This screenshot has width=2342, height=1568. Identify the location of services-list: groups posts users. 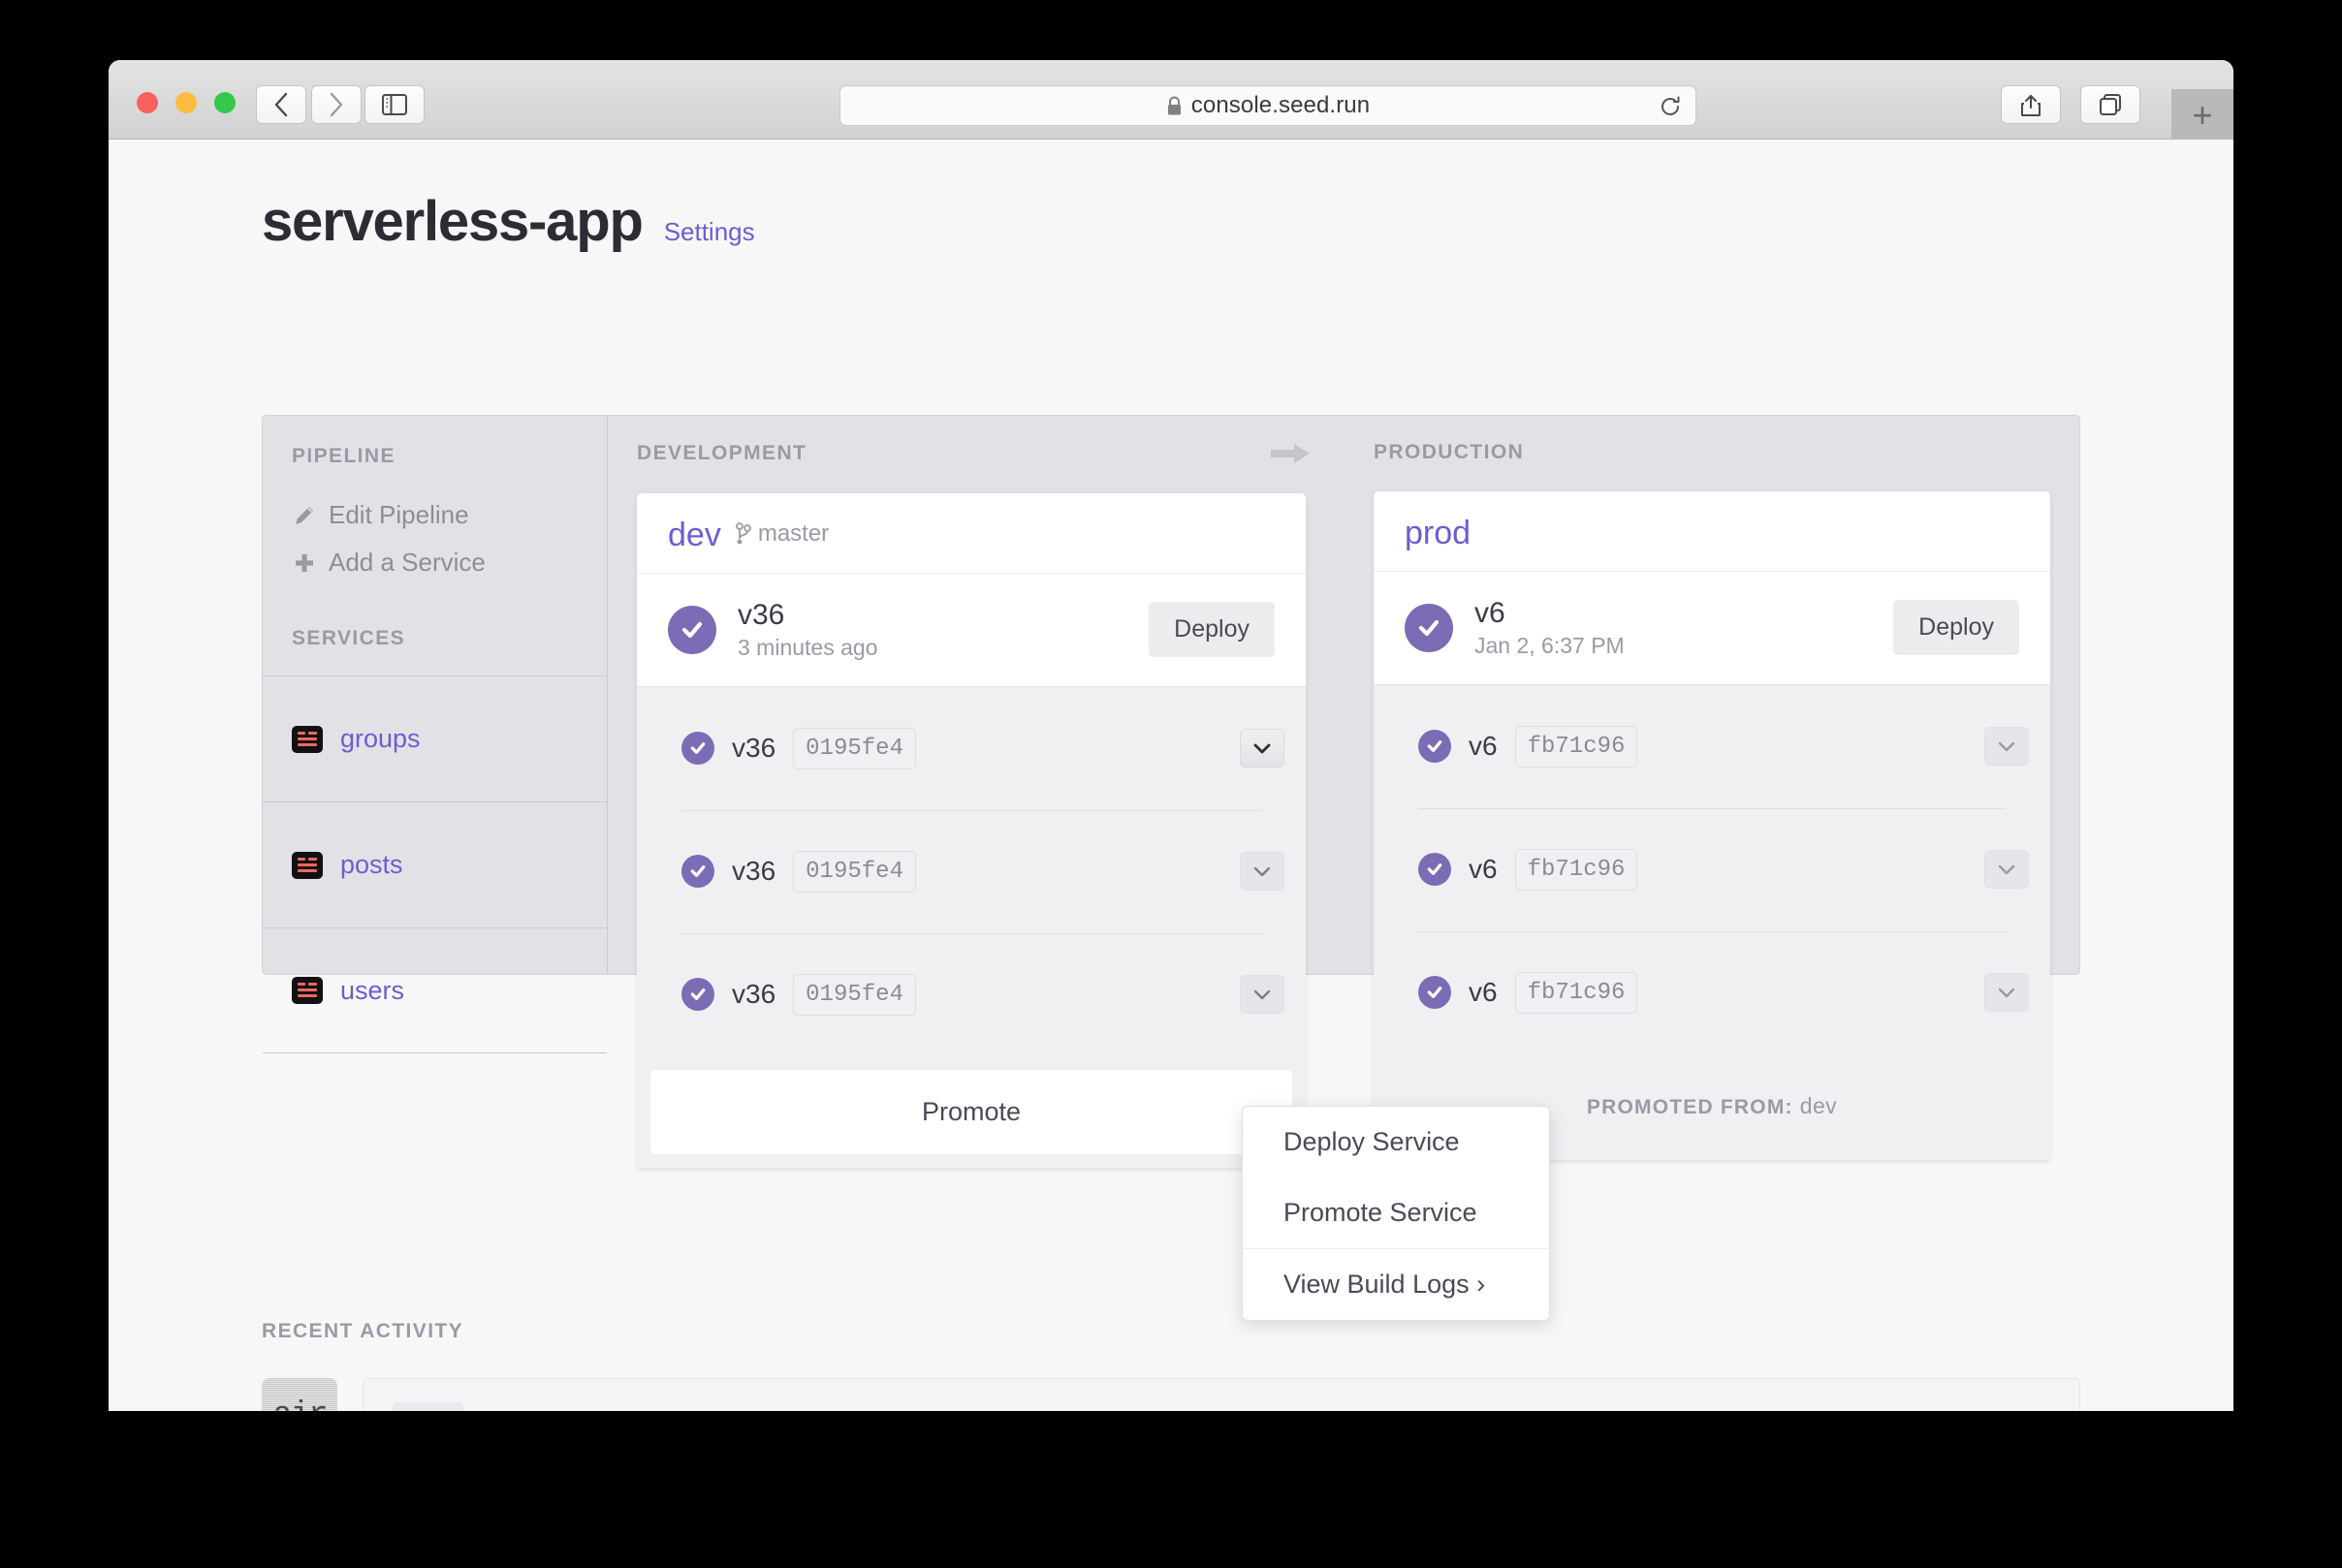
(435, 864).